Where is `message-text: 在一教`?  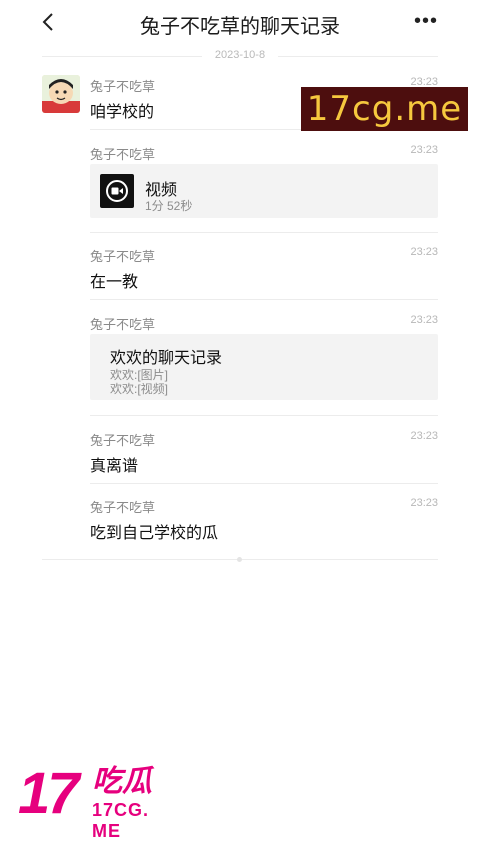
message-text: 在一教 is located at coordinates (114, 282).